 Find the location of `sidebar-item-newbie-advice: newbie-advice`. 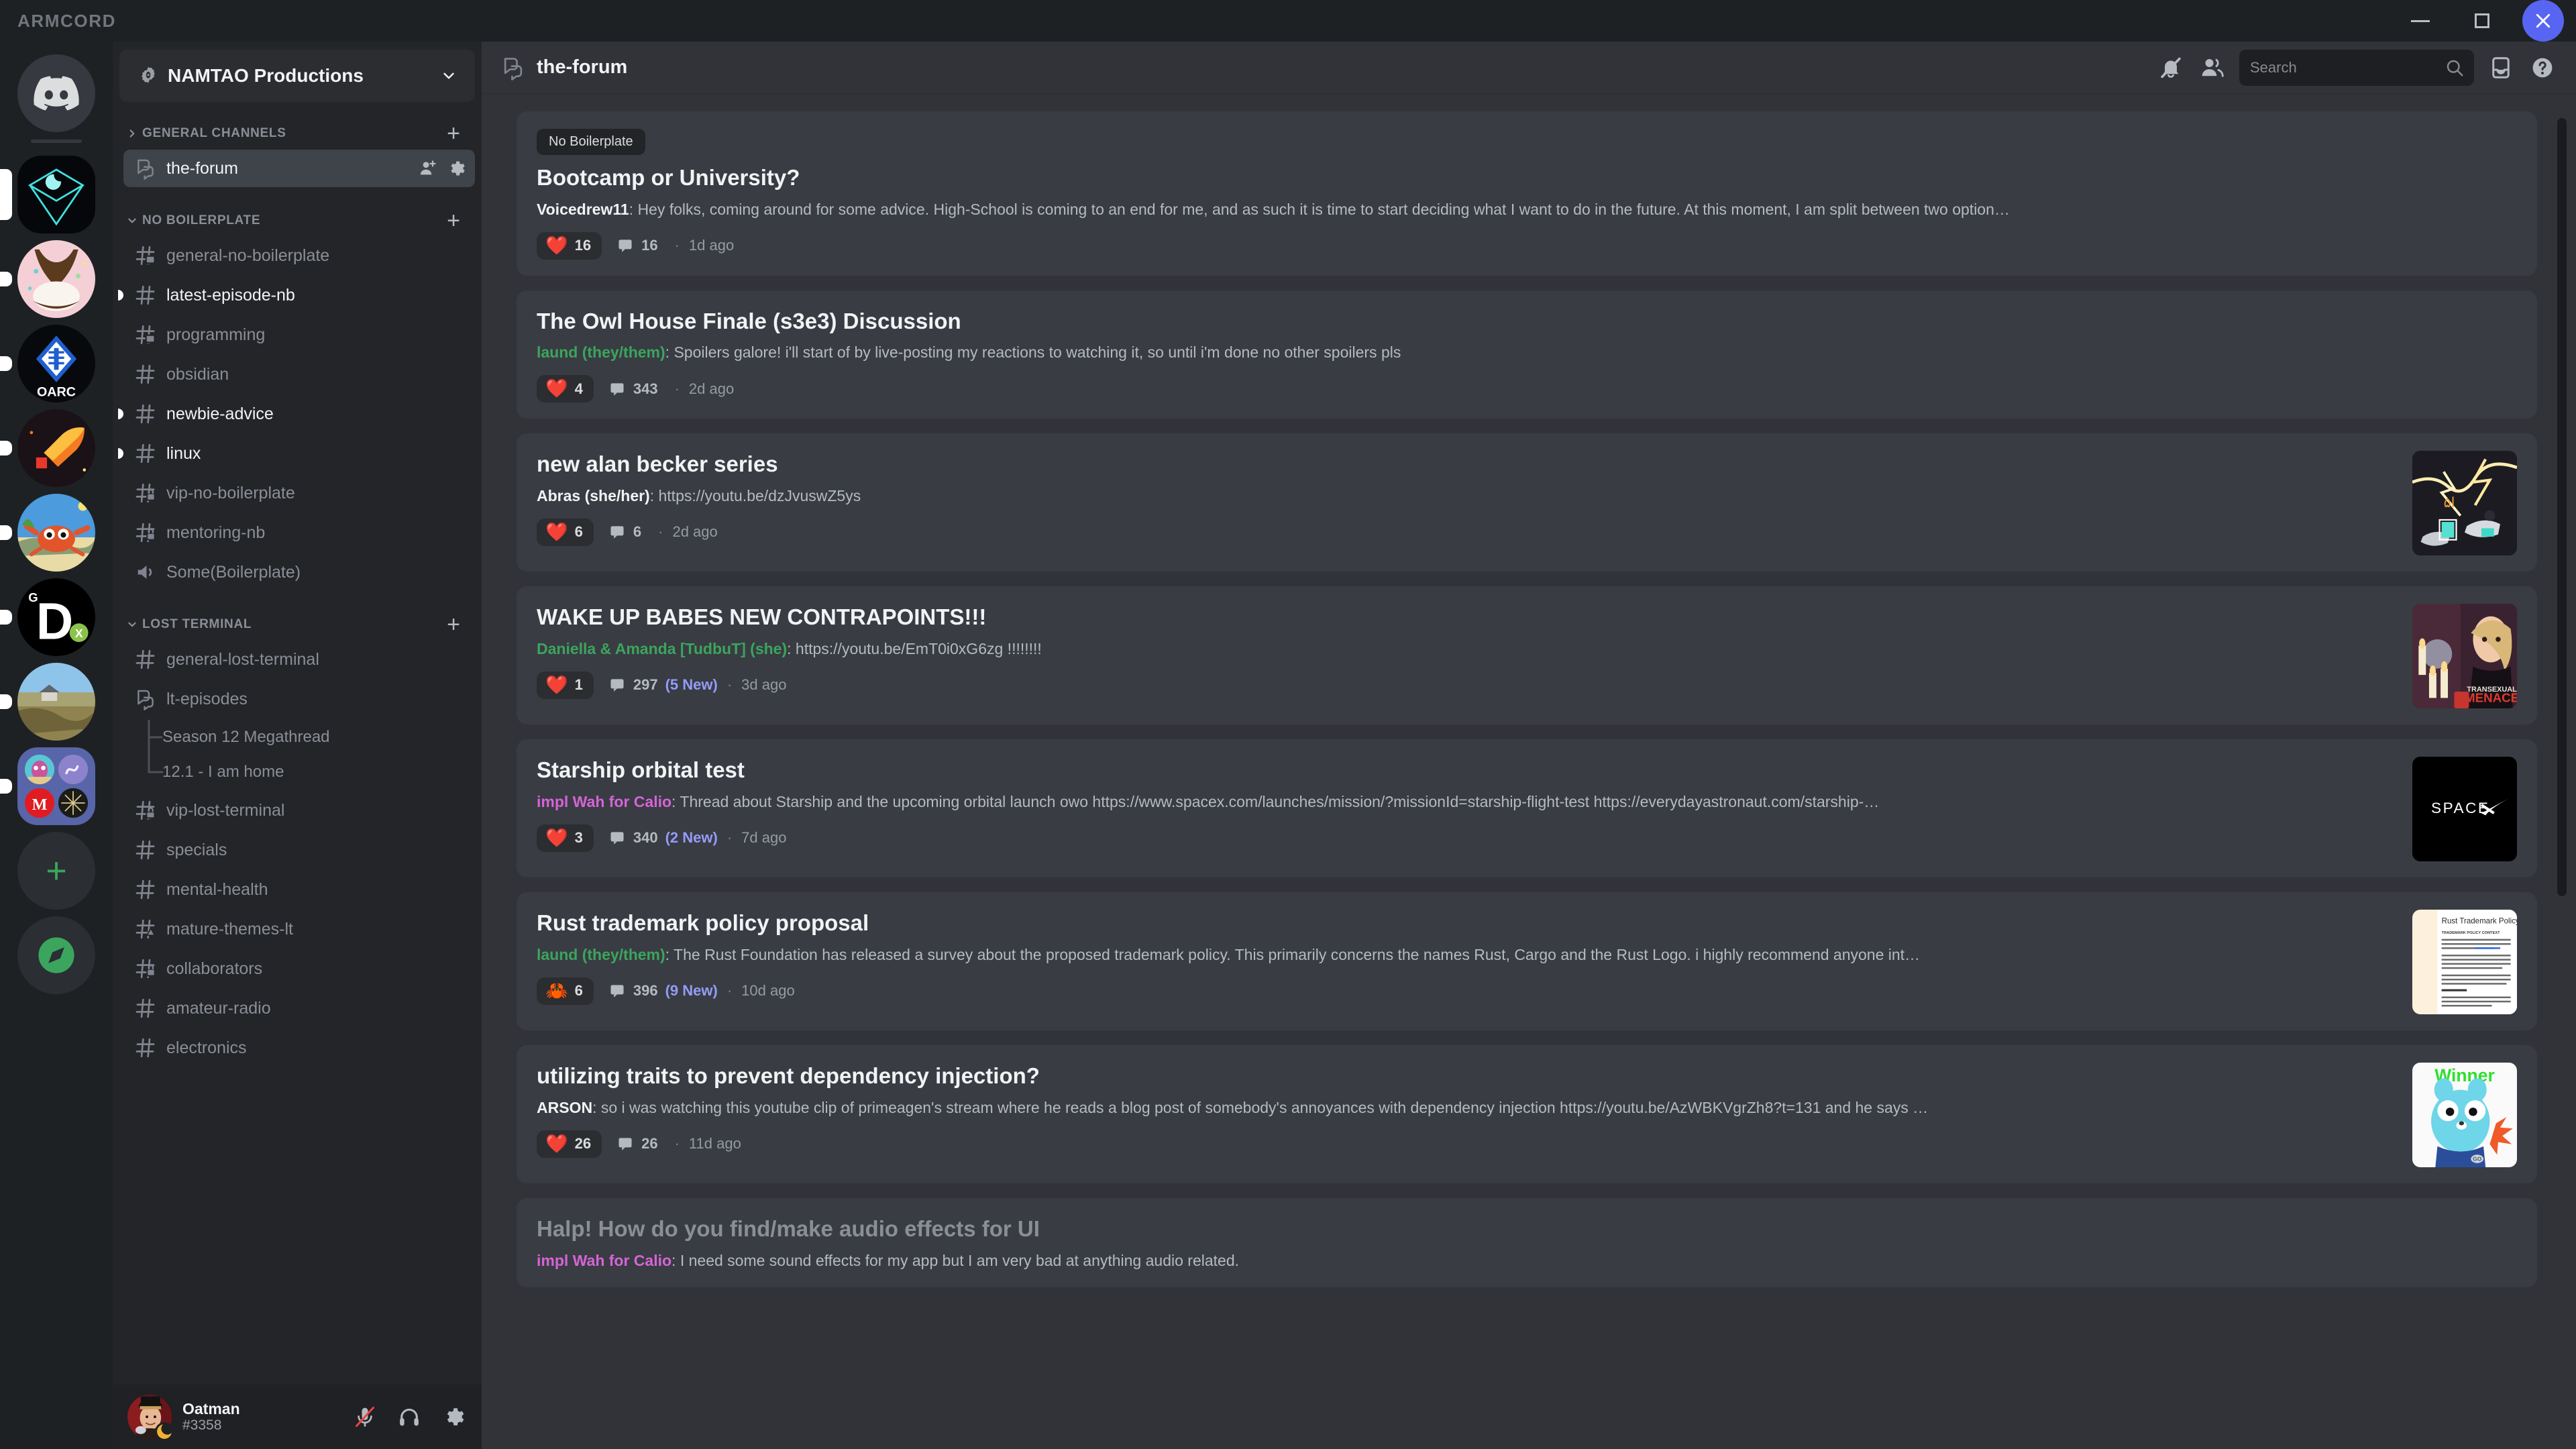

sidebar-item-newbie-advice: newbie-advice is located at coordinates (296, 414).